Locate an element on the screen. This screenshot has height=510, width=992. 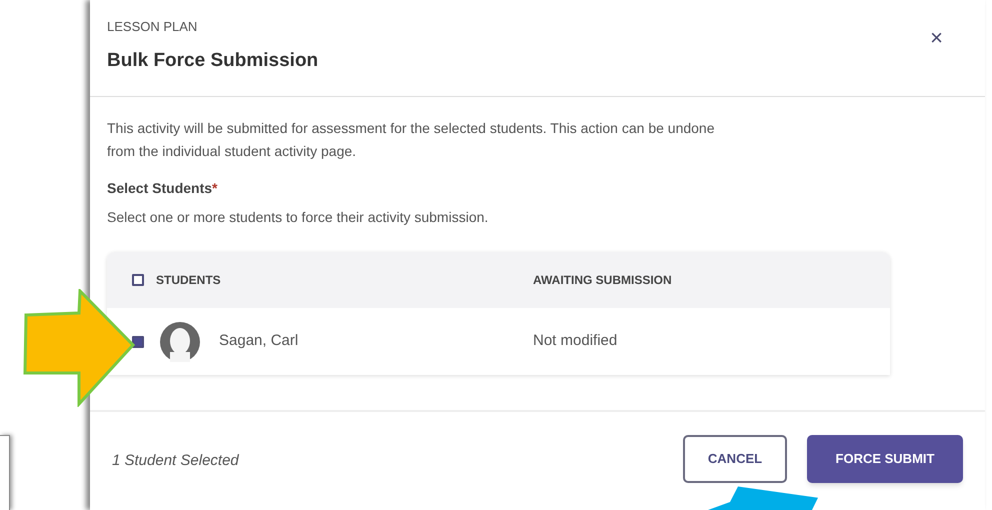
required-mark: * is located at coordinates (215, 188).